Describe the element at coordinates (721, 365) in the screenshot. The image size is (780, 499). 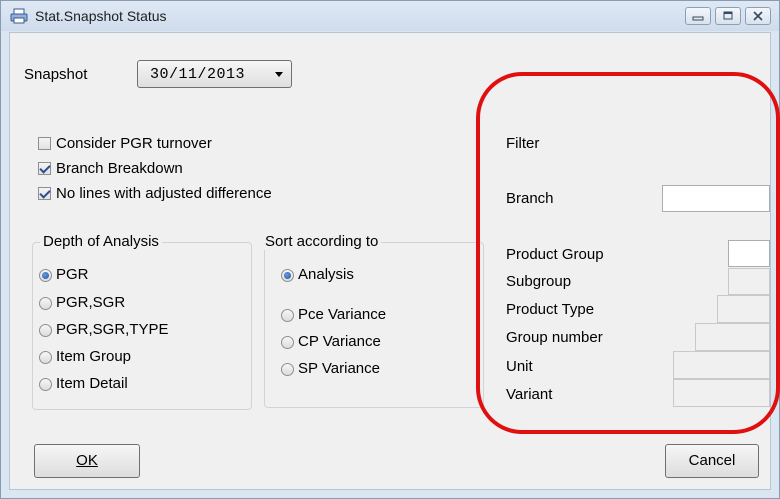
I see `unit-input` at that location.